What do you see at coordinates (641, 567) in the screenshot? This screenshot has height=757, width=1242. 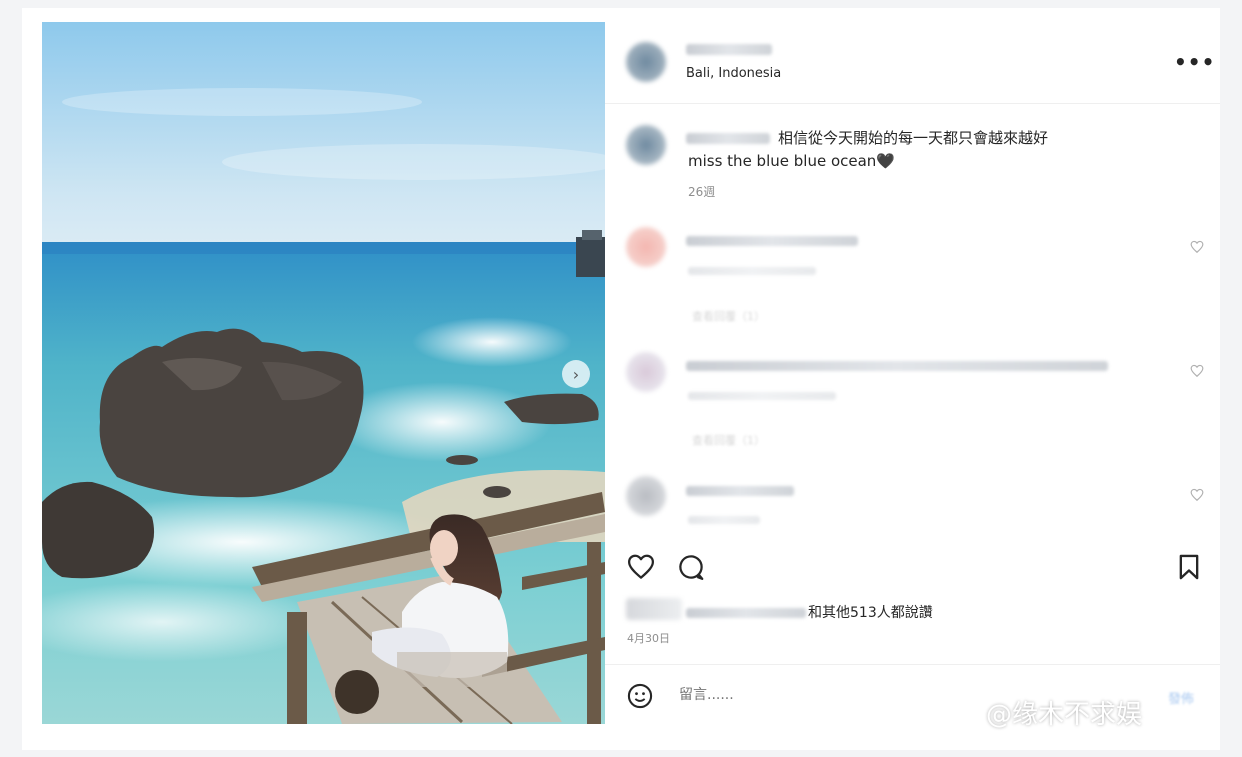 I see `like-heart-icon` at bounding box center [641, 567].